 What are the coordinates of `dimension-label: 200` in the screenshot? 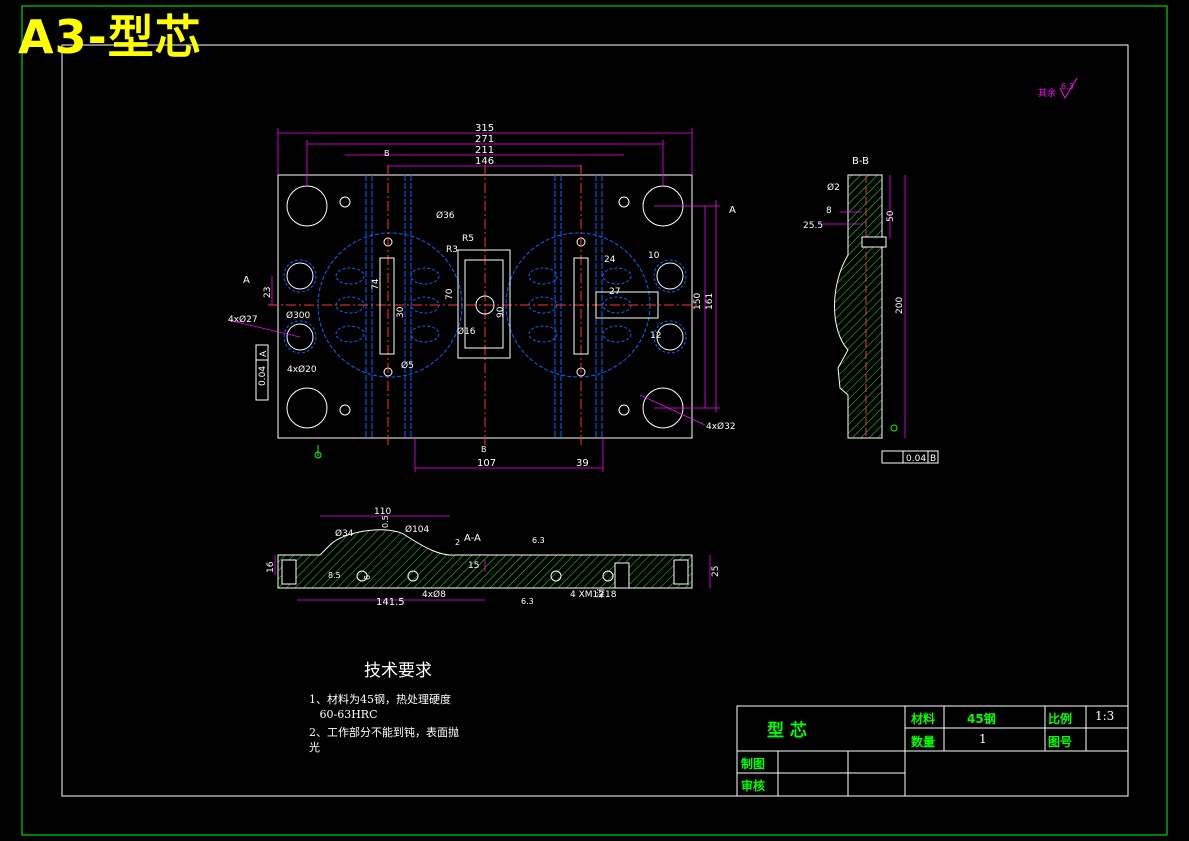 It's located at (900, 305).